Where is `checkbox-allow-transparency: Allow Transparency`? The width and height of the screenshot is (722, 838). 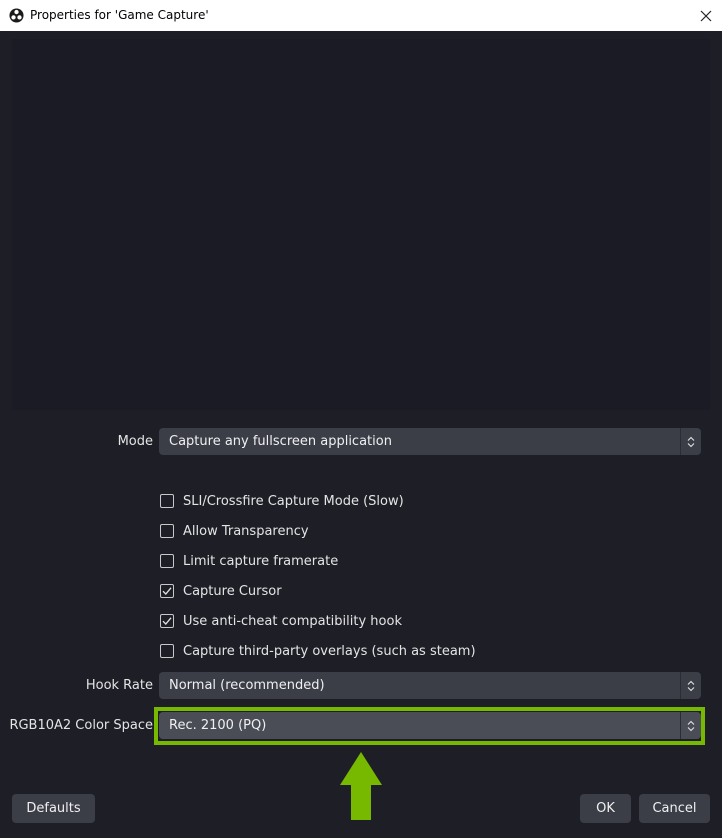
checkbox-allow-transparency: Allow Transparency is located at coordinates (234, 531).